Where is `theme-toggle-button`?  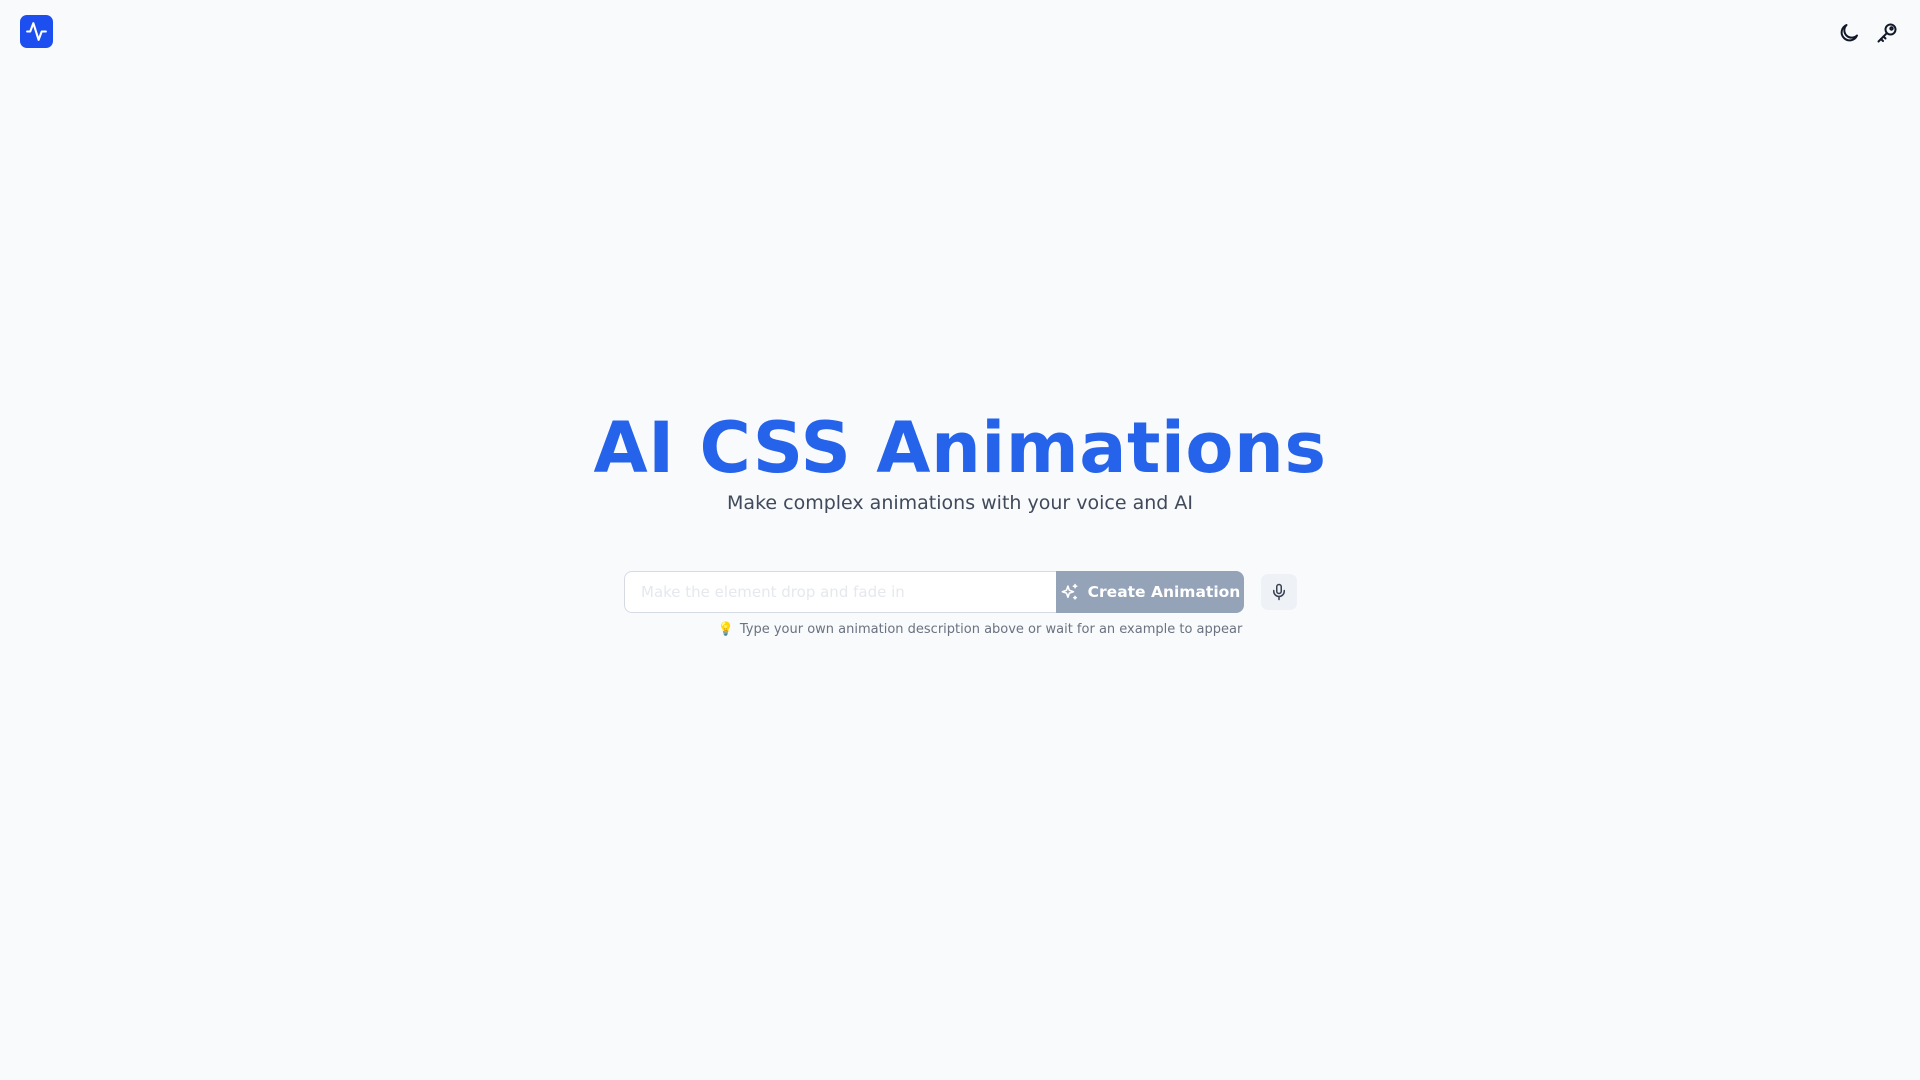 theme-toggle-button is located at coordinates (1849, 33).